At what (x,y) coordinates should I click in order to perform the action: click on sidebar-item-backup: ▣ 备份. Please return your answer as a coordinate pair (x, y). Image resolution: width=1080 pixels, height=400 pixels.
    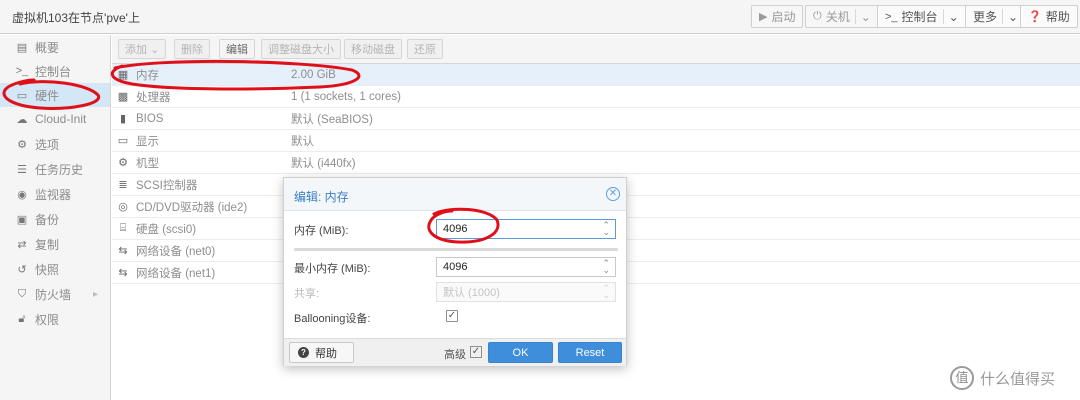
    Looking at the image, I should click on (55, 219).